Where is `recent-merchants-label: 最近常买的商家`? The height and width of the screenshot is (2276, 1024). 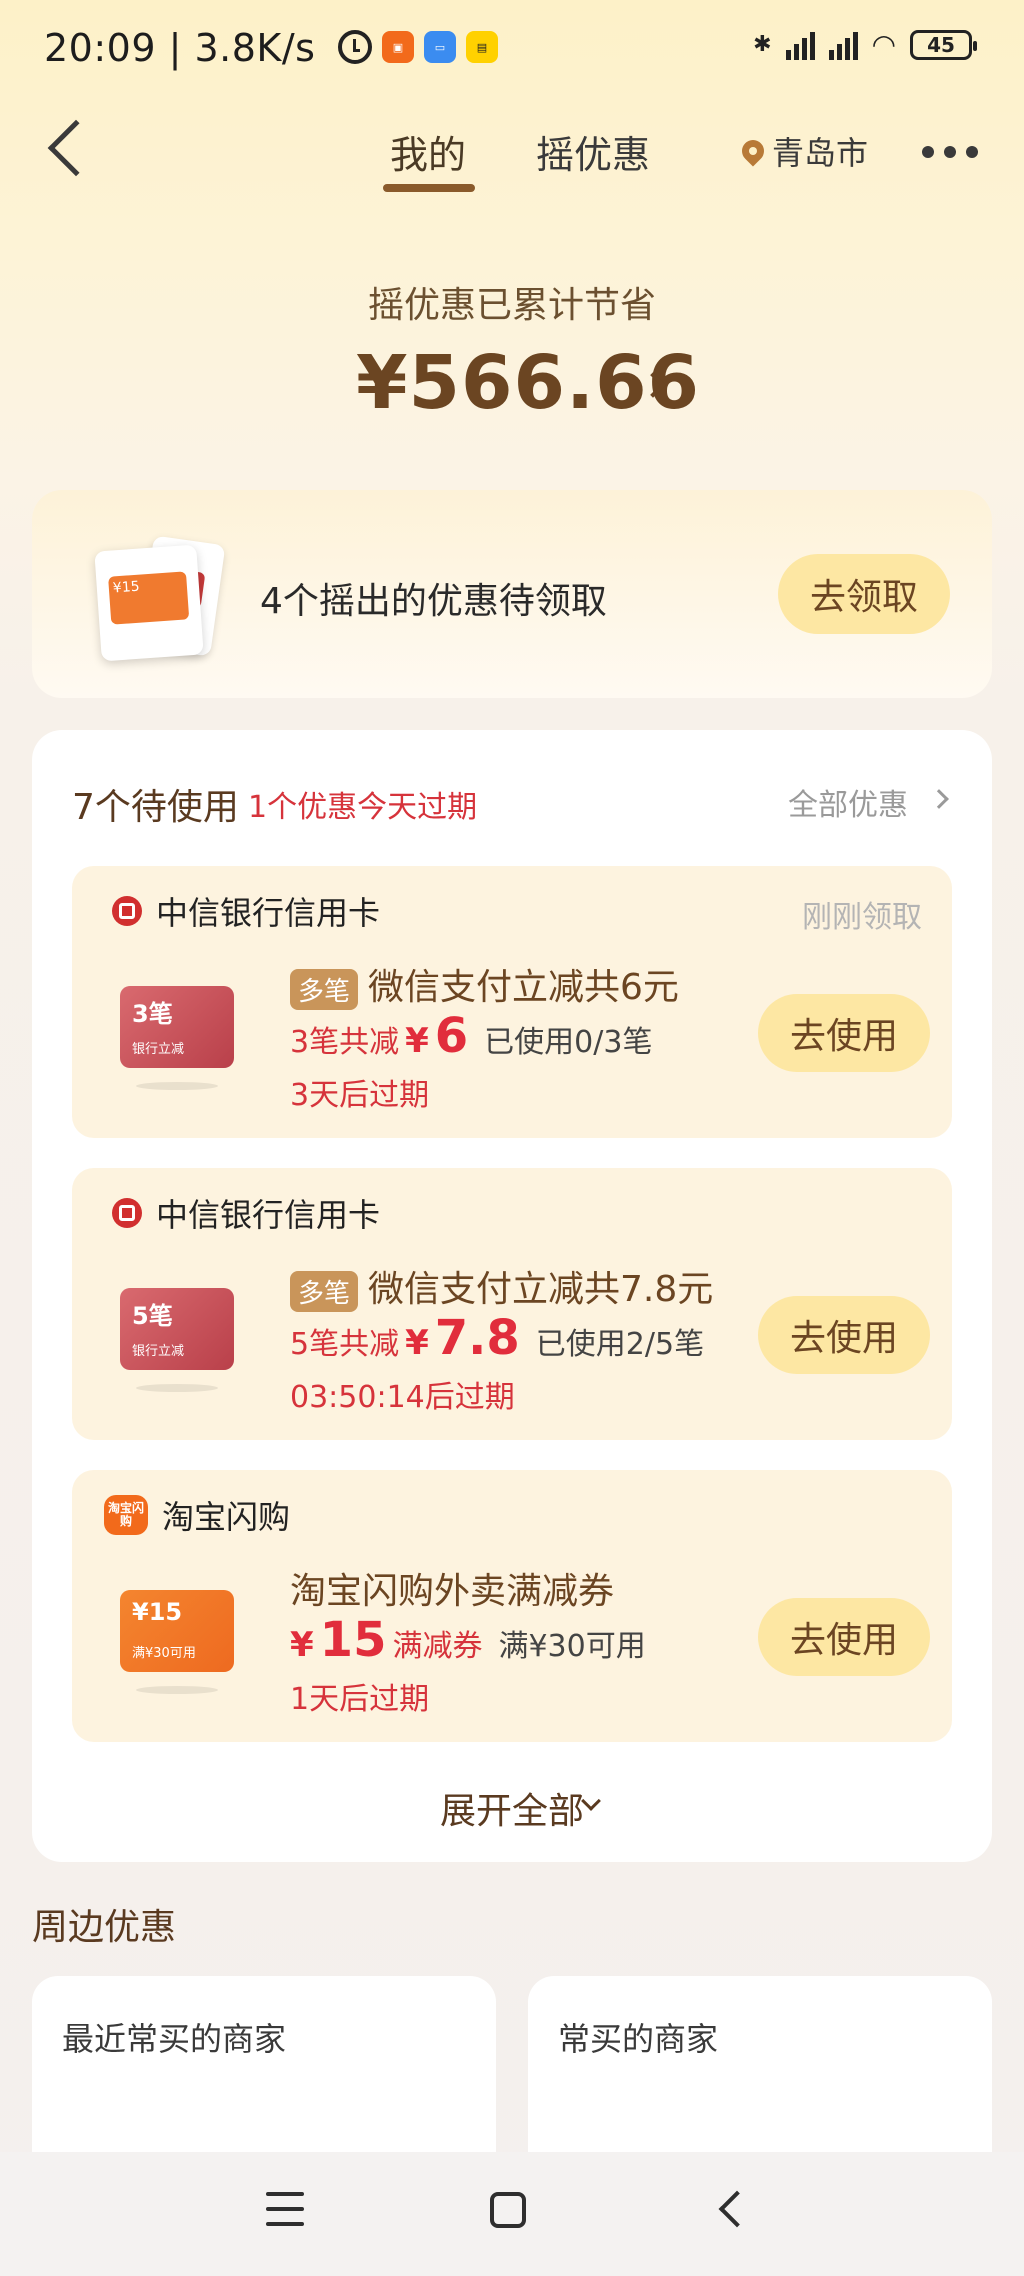 recent-merchants-label: 最近常买的商家 is located at coordinates (174, 2039).